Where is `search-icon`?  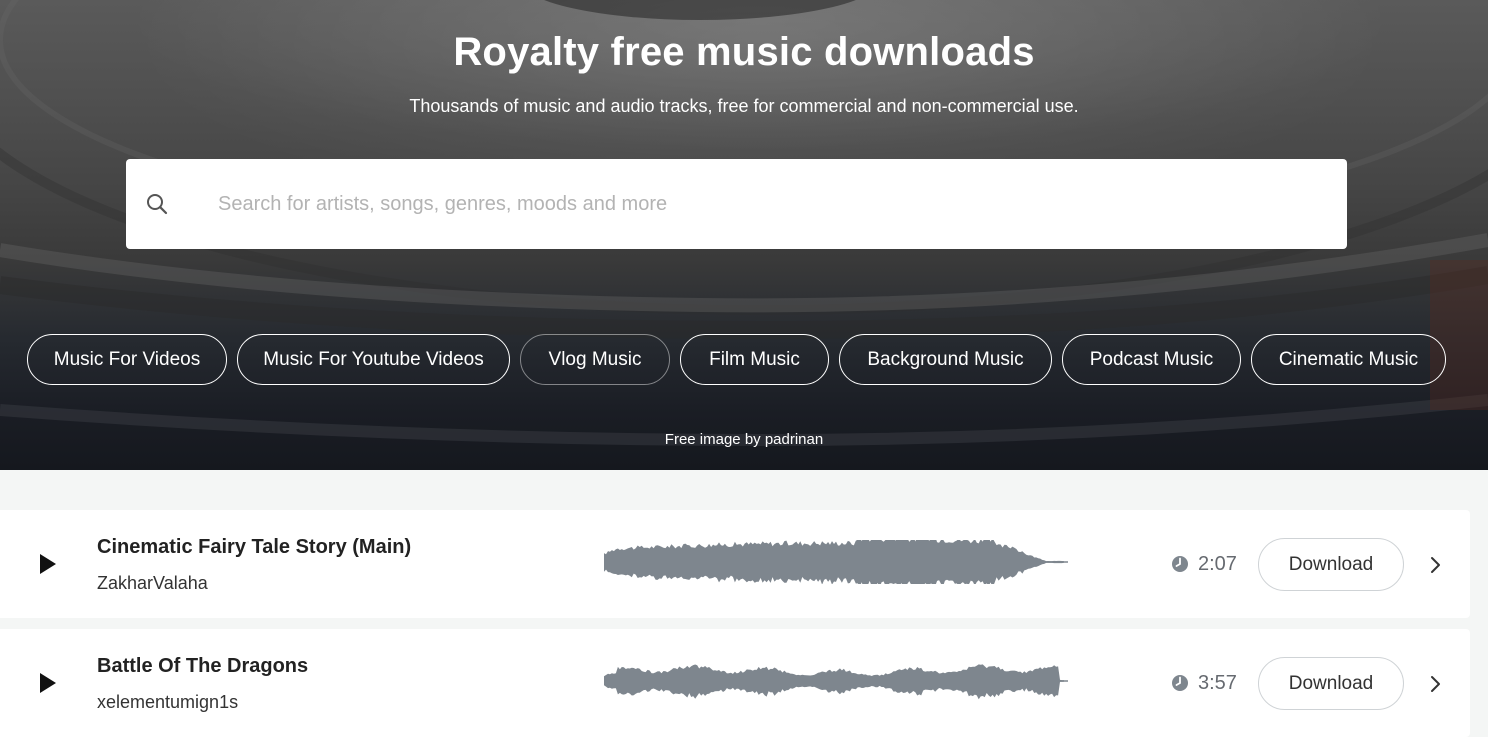 search-icon is located at coordinates (157, 204).